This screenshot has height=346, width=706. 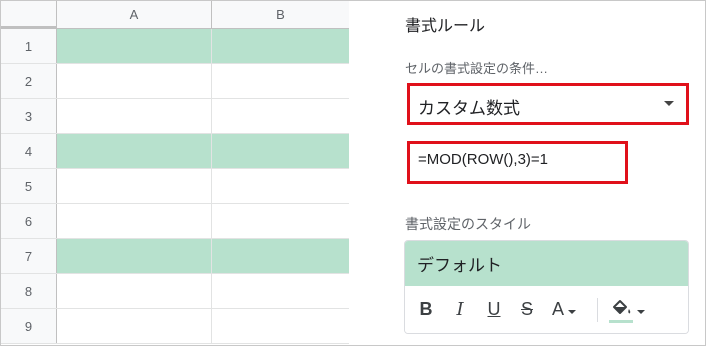 I want to click on condition-dropdown: カスタム数式, so click(x=548, y=104).